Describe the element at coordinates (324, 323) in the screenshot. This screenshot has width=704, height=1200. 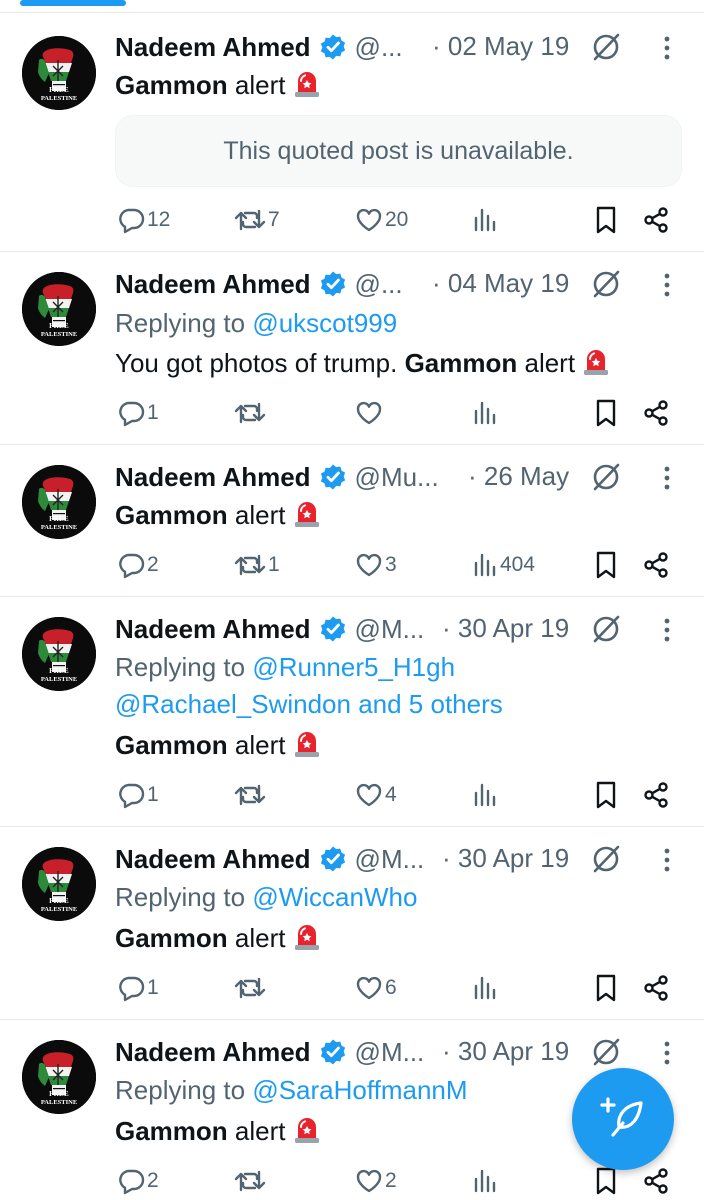
I see `reply-mention-link: @ukscot999` at that location.